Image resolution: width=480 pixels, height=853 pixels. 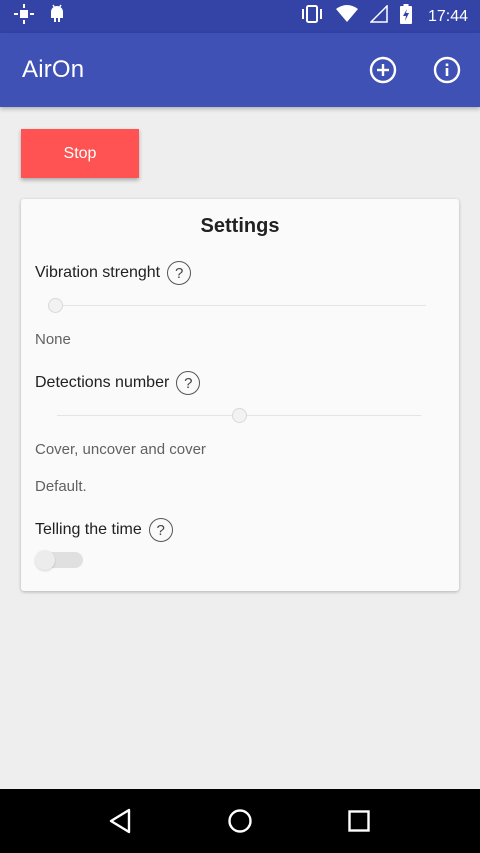 I want to click on detections-setting: Detections number ?, so click(x=118, y=383).